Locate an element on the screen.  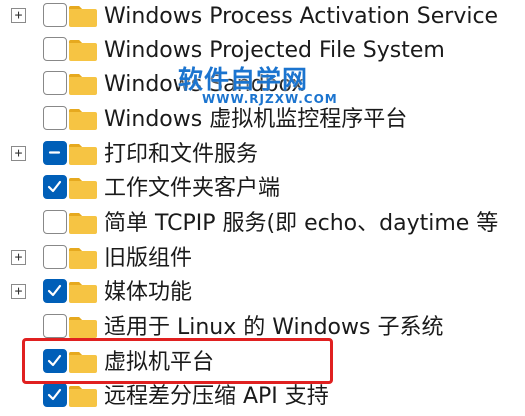
watermark: 软件自学网 WWW.RJZXW.COM is located at coordinates (257, 85).